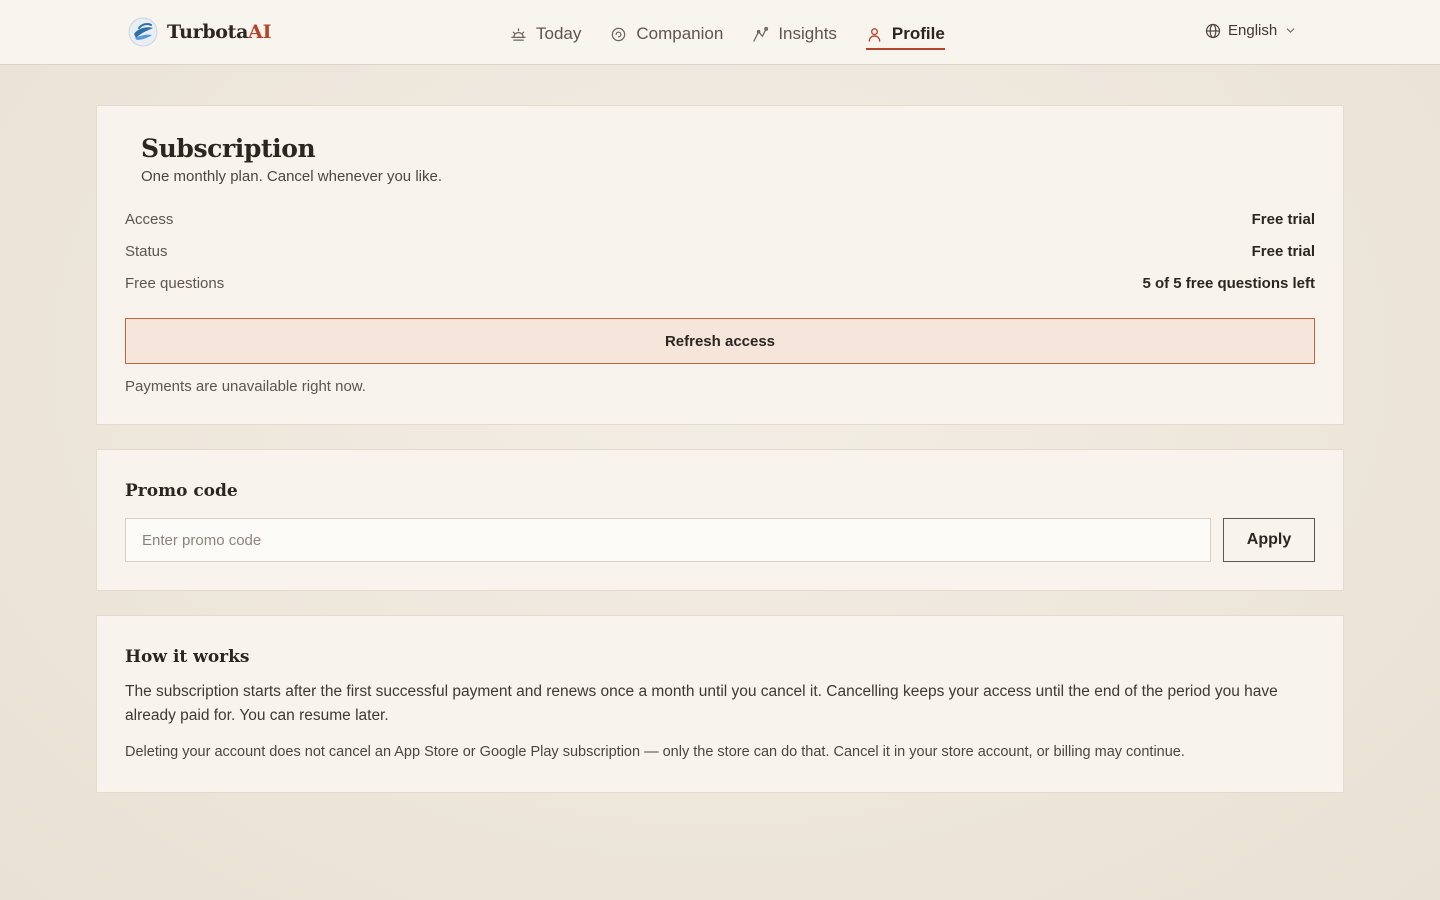 The width and height of the screenshot is (1440, 900). Describe the element at coordinates (187, 657) in the screenshot. I see `how-it-works-title: How it works` at that location.